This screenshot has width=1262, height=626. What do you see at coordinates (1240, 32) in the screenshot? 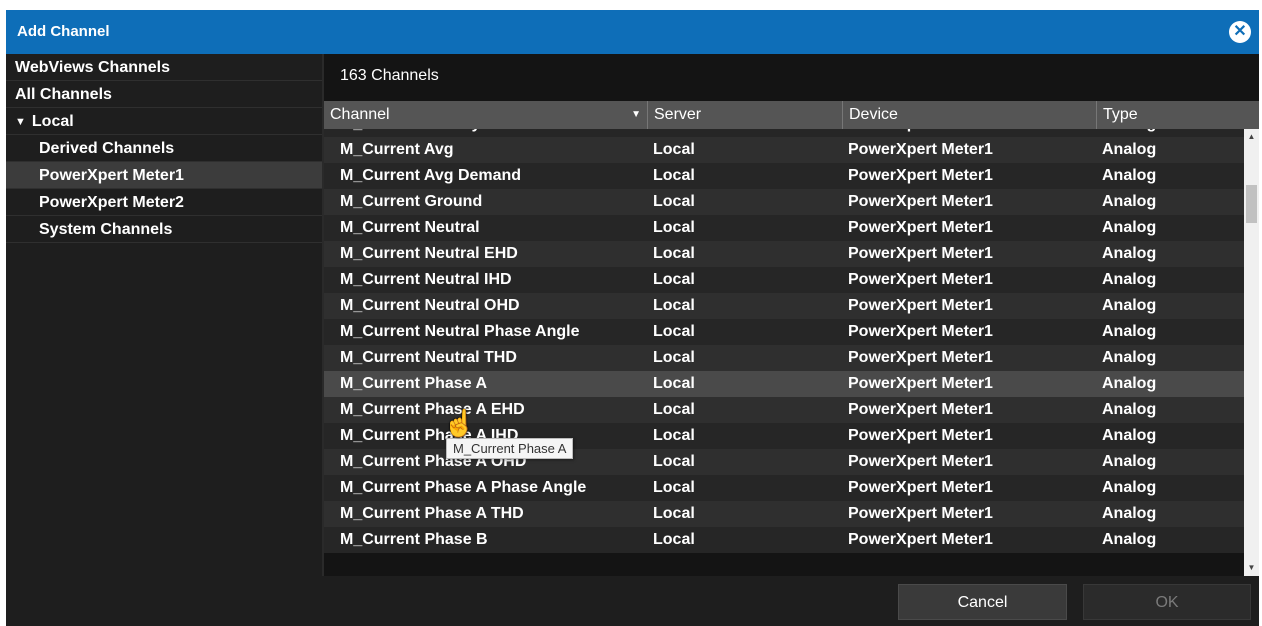
I see `close-icon: ✕` at bounding box center [1240, 32].